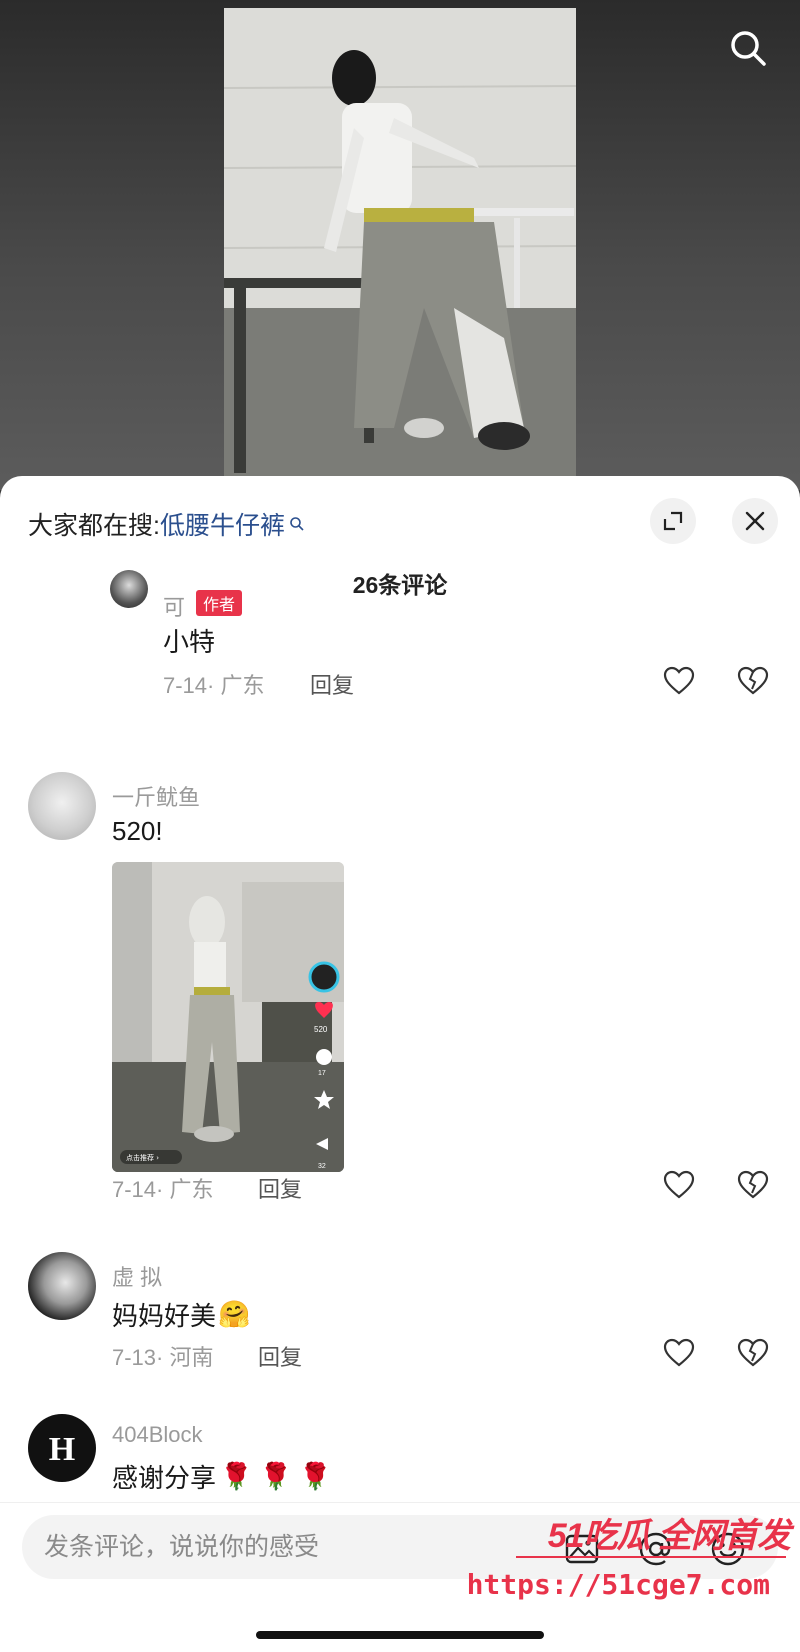  I want to click on svg-text: 520, so click(321, 1029).